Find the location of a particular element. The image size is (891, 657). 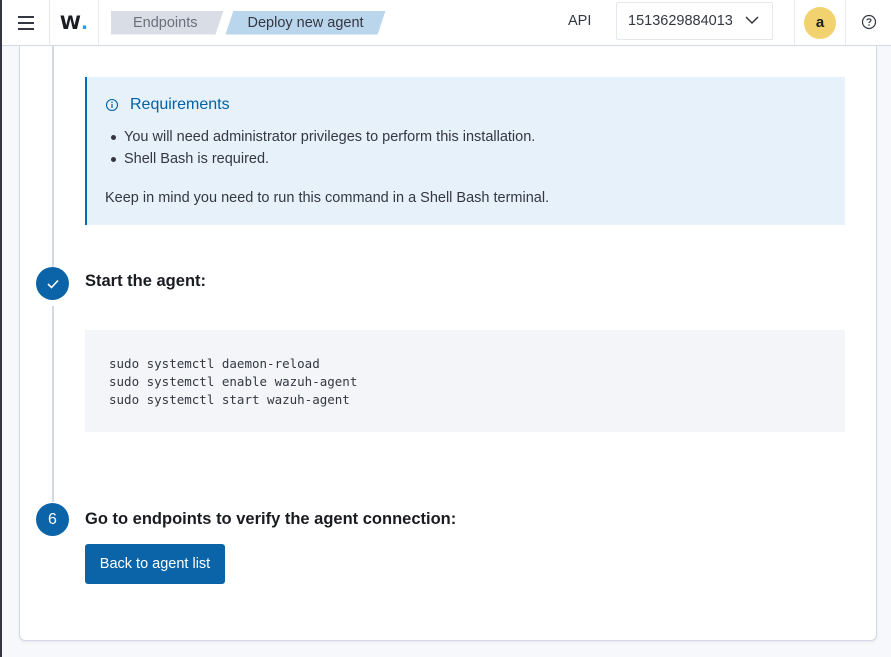

list-item: Shell Bash is required. is located at coordinates (469, 159).